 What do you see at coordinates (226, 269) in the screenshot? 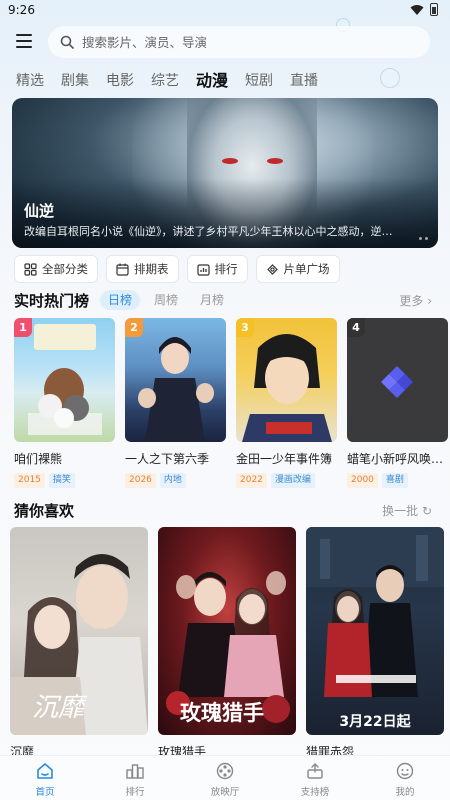
I see `quick-action-label: 排行` at bounding box center [226, 269].